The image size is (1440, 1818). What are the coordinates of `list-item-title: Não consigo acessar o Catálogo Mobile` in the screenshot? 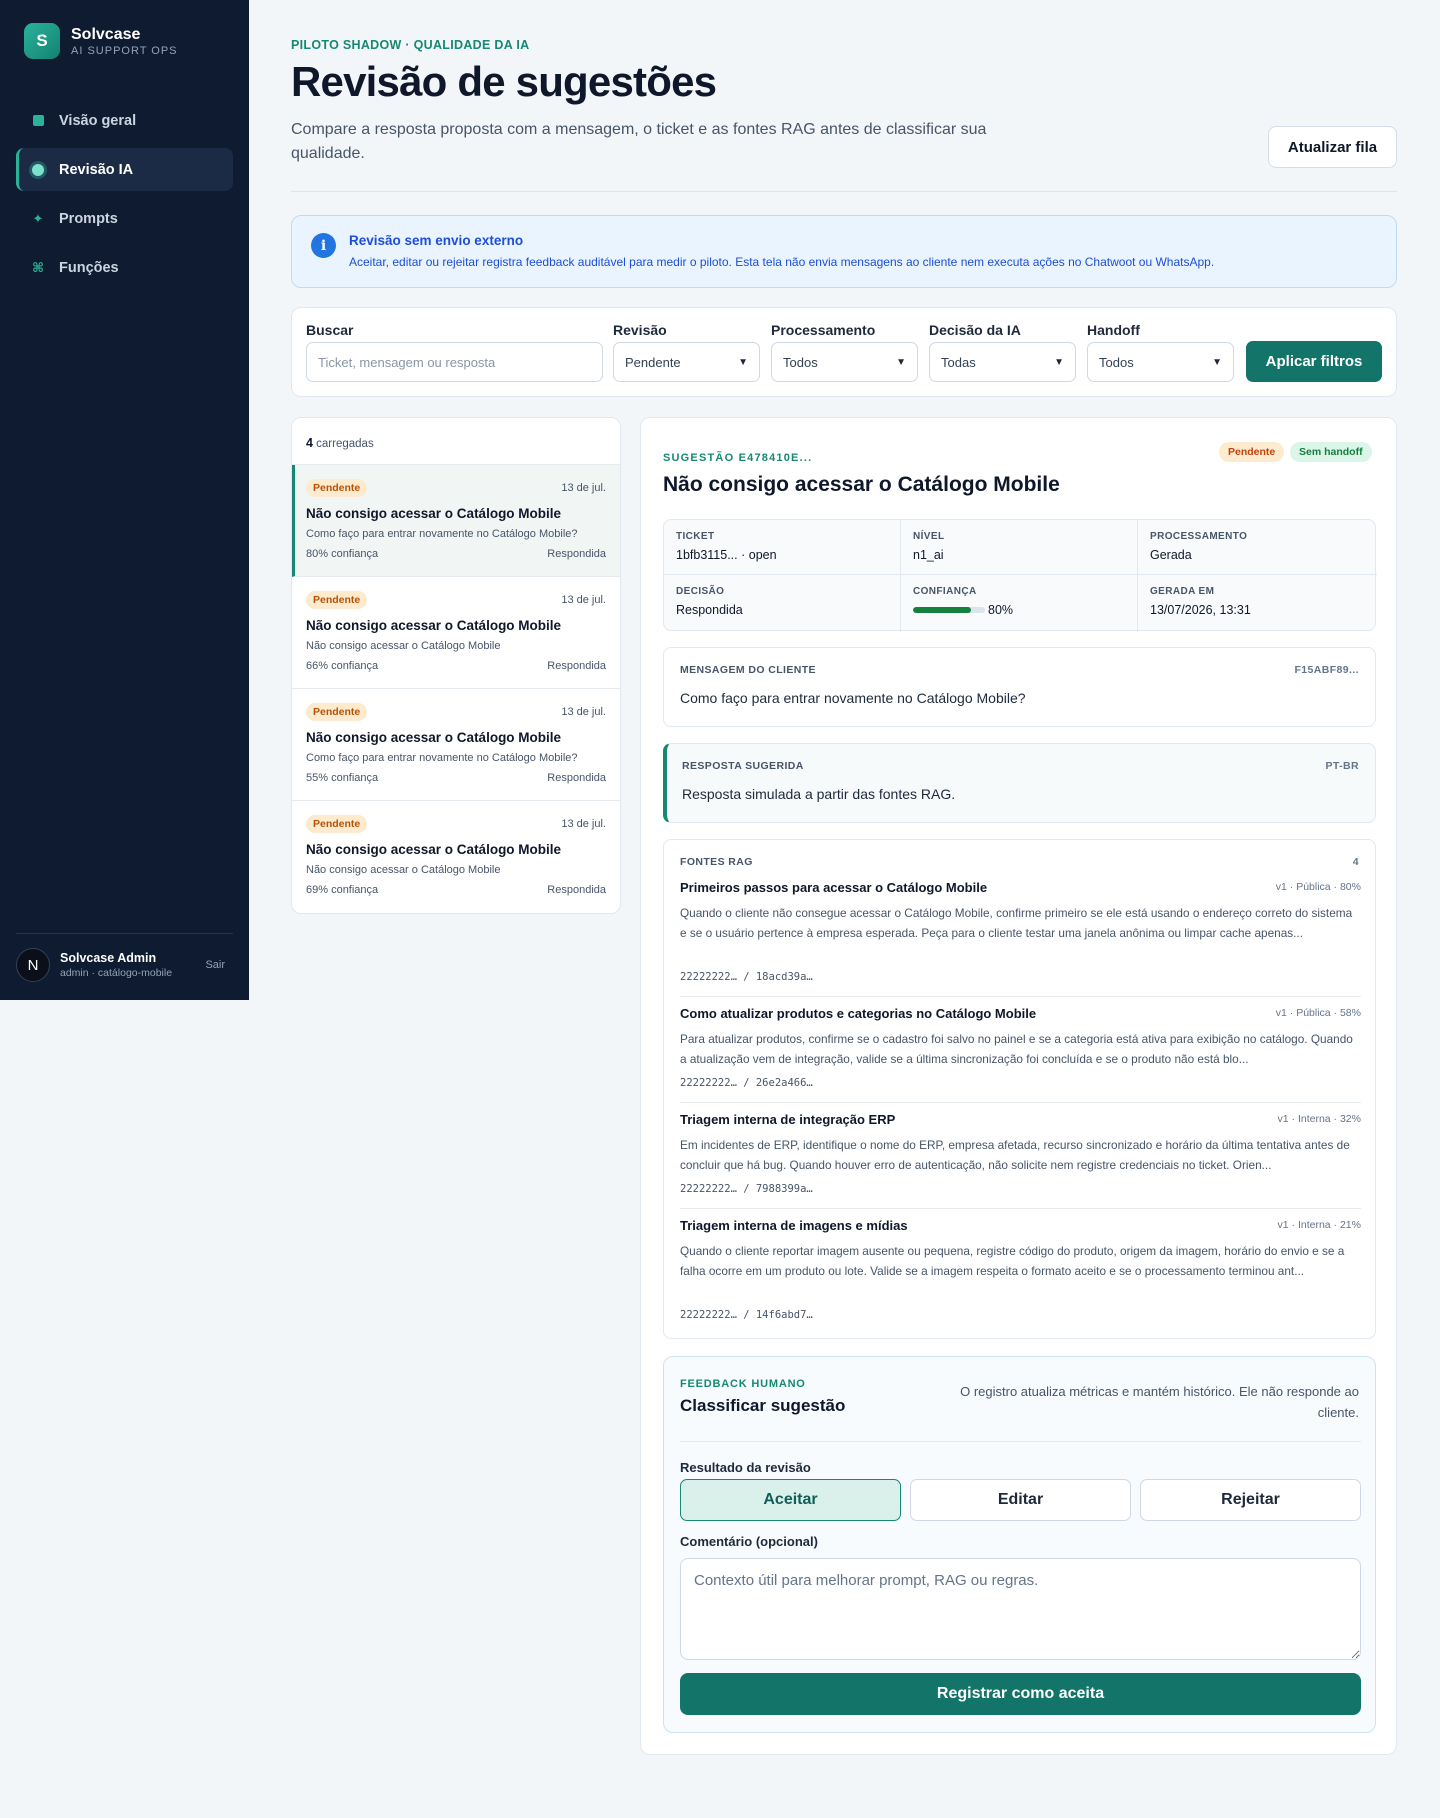 It's located at (434, 513).